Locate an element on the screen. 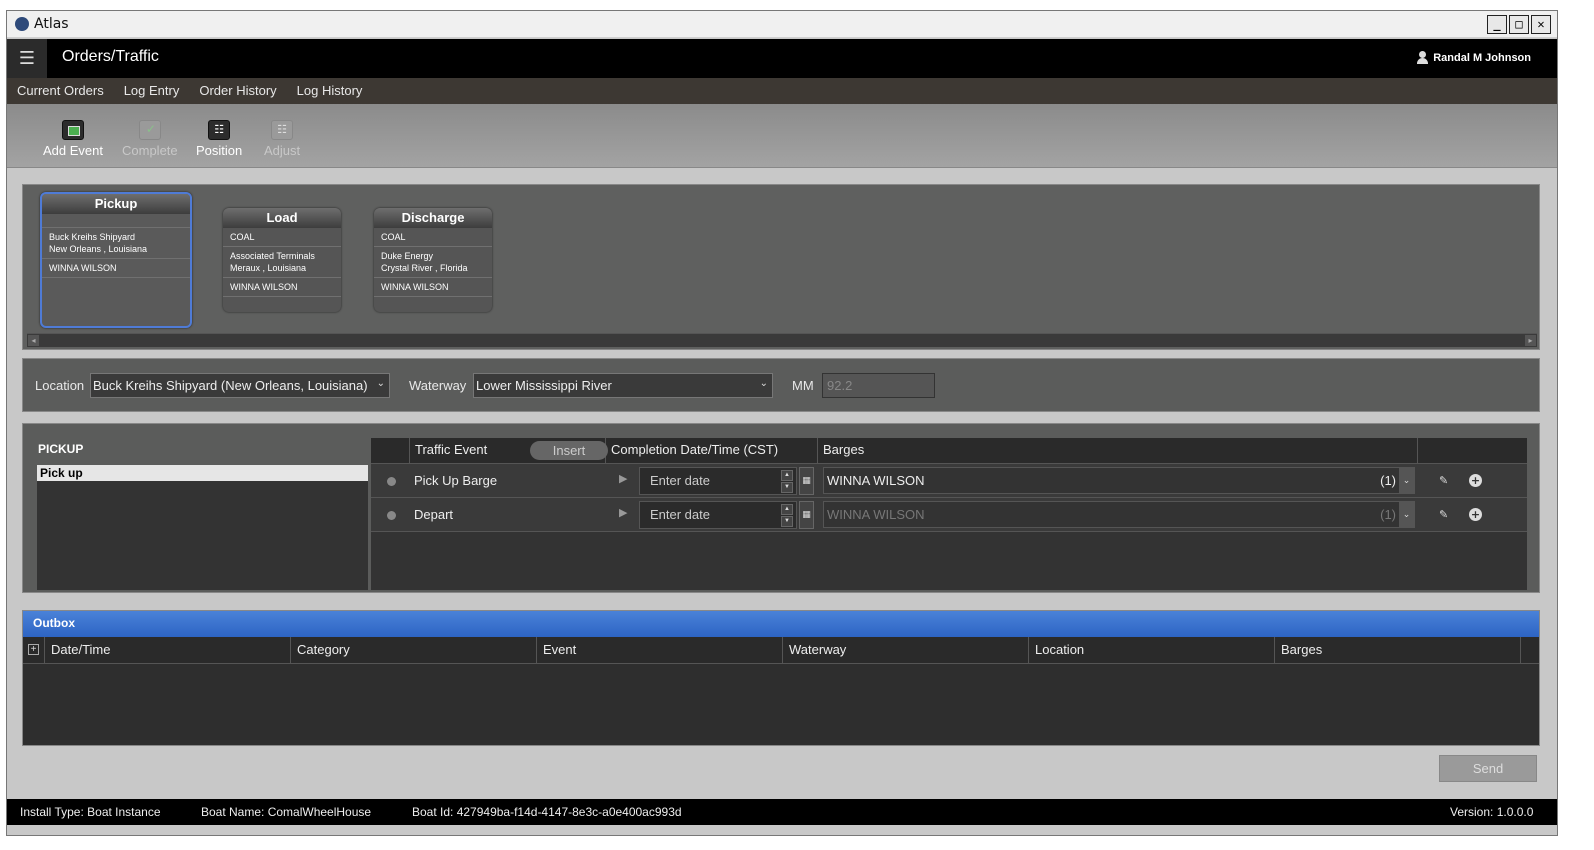 Image resolution: width=1594 pixels, height=850 pixels. insert-button: Insert is located at coordinates (569, 450).